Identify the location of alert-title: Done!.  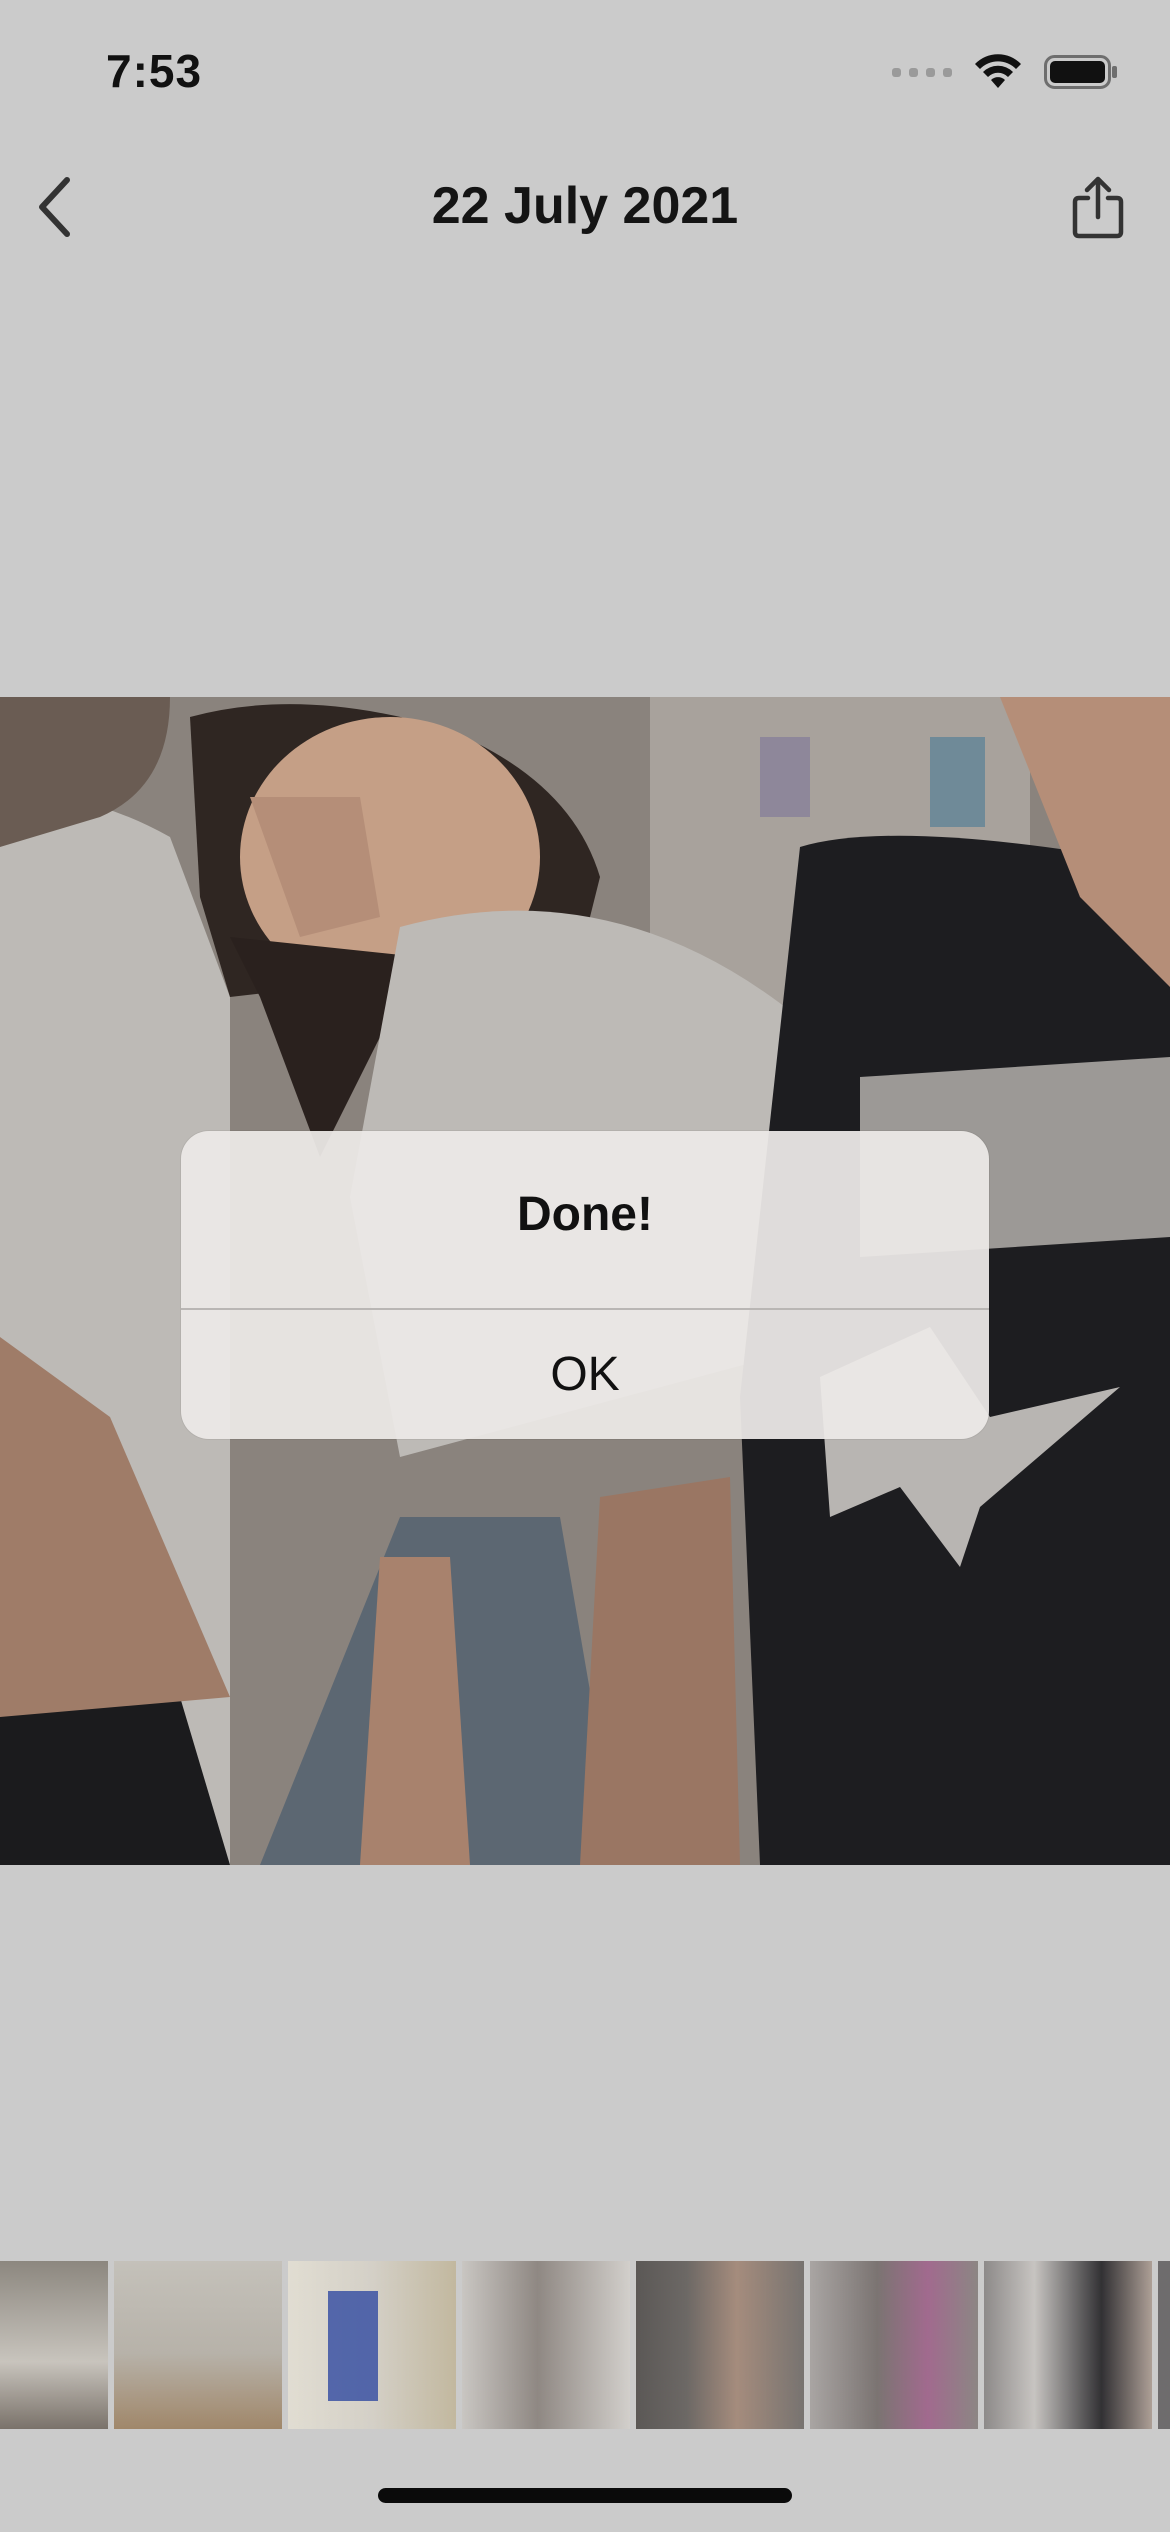
(585, 1214).